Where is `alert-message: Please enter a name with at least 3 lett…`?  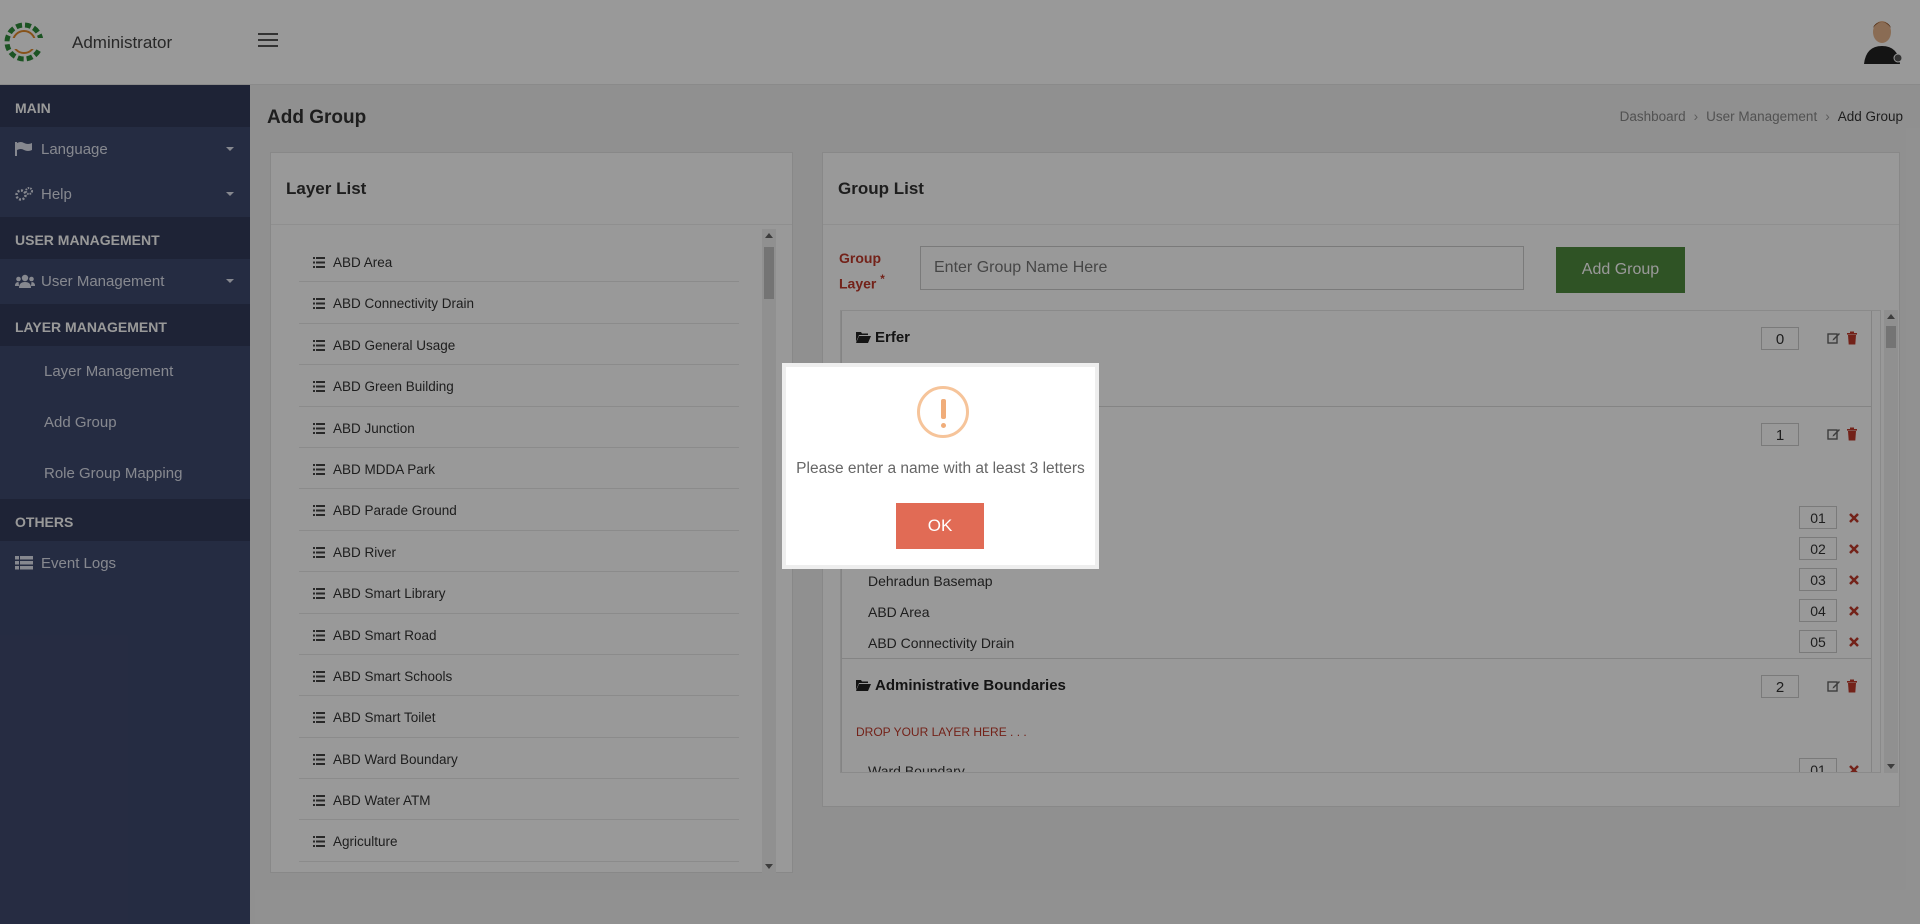
alert-message: Please enter a name with at least 3 lett… is located at coordinates (940, 468).